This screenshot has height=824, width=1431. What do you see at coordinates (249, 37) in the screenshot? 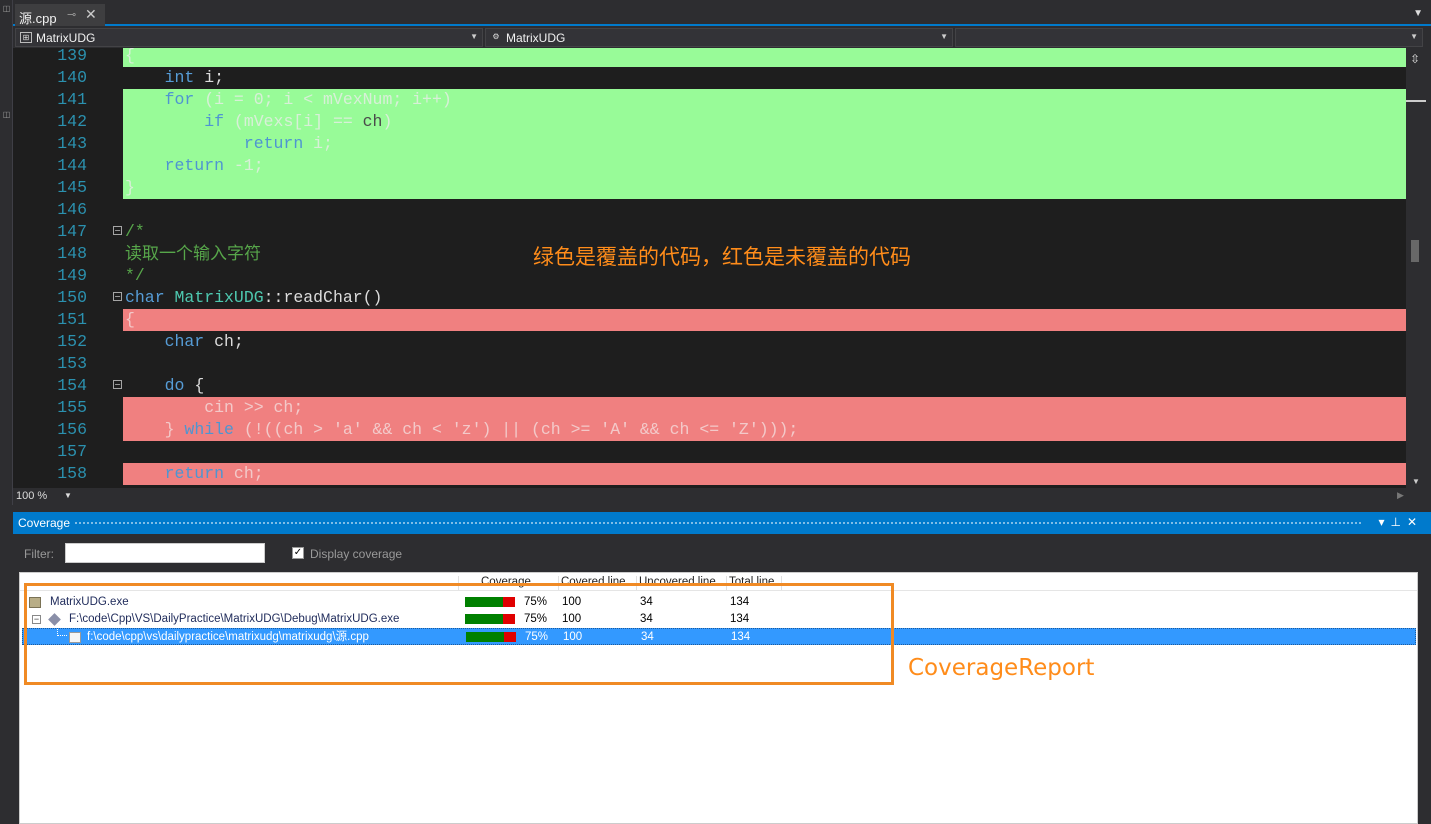
I see `project-combo: ⊞ MatrixUDG ▼` at bounding box center [249, 37].